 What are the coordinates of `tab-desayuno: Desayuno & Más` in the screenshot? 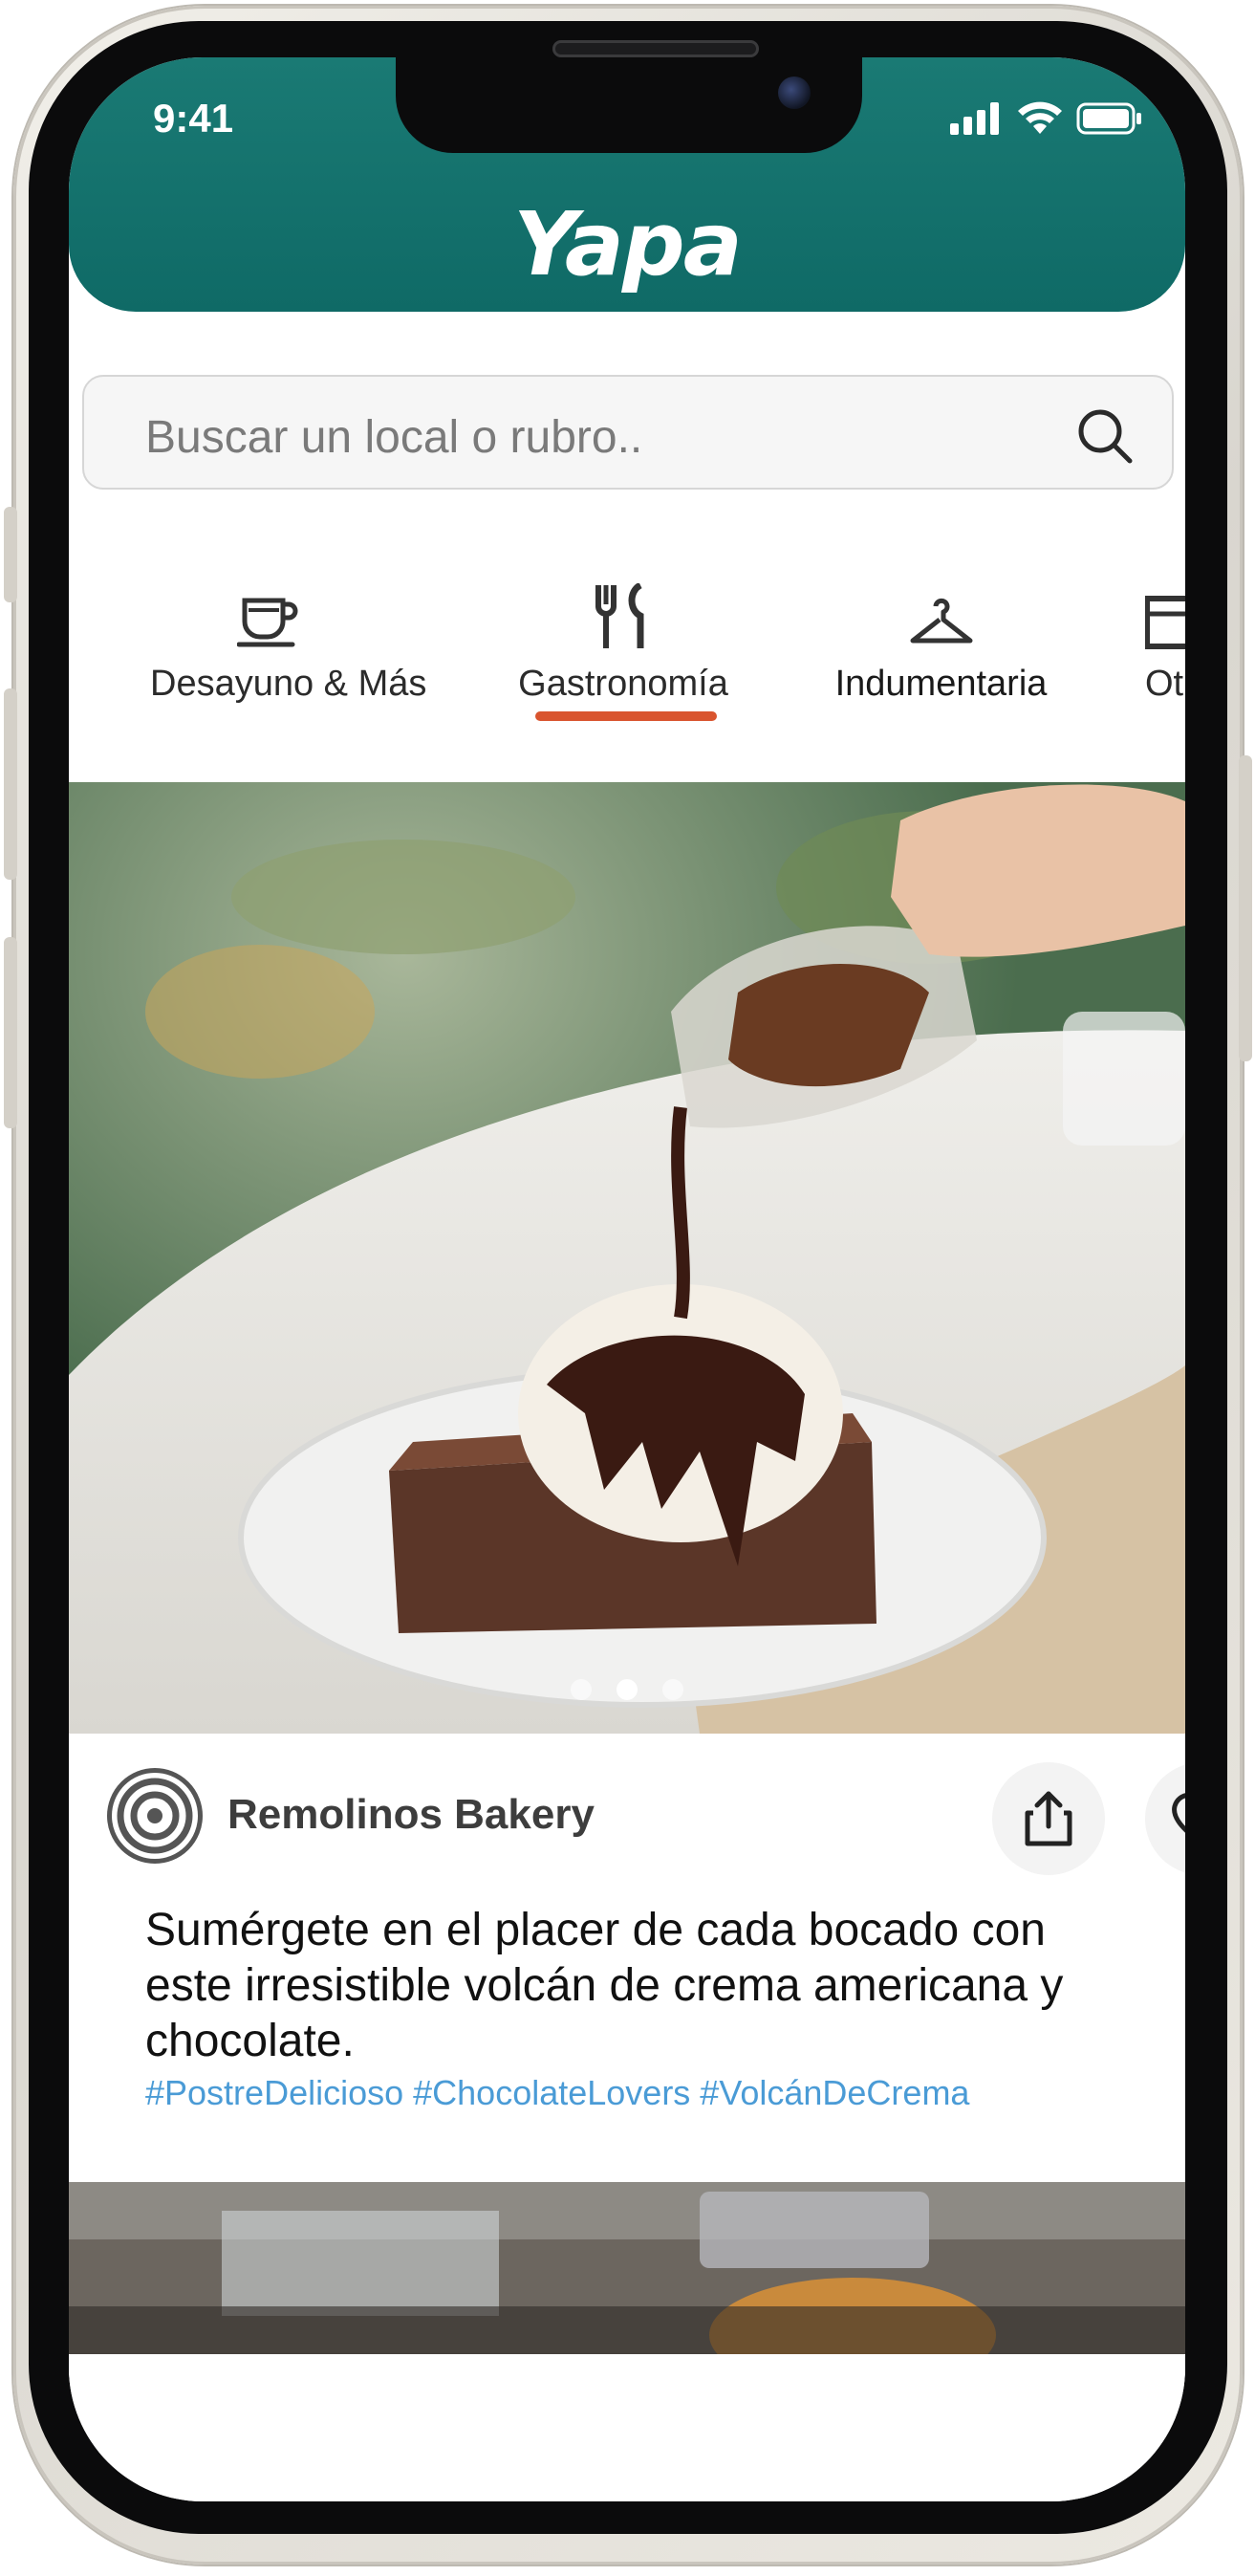 It's located at (288, 639).